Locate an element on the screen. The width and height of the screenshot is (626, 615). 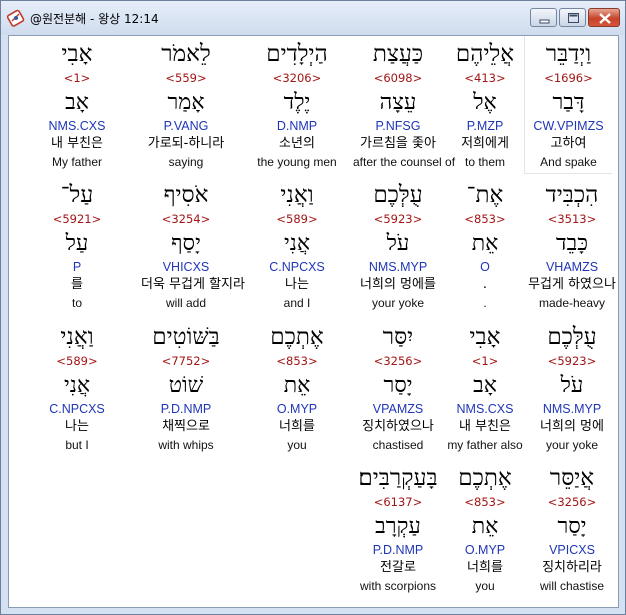
hebrew-word: הַיְלָדִים is located at coordinates (297, 54).